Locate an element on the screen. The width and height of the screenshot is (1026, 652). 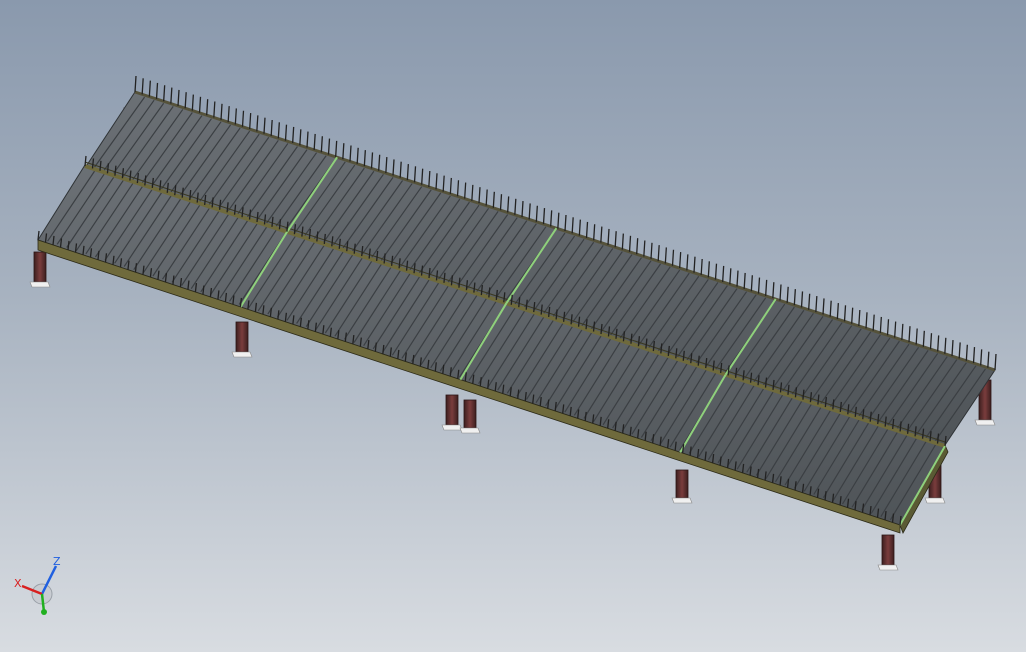
coordinate-triad-icon: Z X is located at coordinates (37, 585).